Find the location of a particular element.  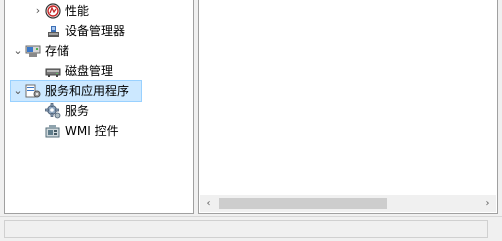

tree-item-disk-management: 磁盘管理 is located at coordinates (115, 71).